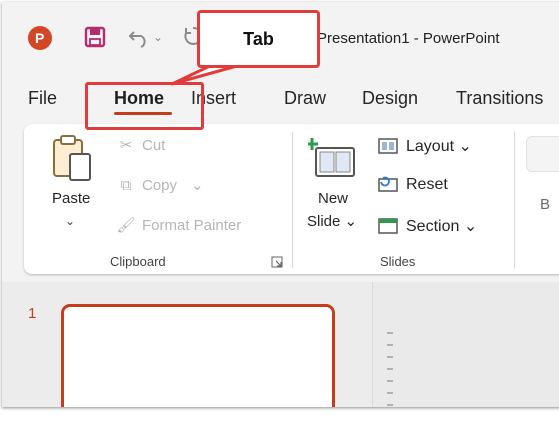  Describe the element at coordinates (388, 226) in the screenshot. I see `section-icon` at that location.